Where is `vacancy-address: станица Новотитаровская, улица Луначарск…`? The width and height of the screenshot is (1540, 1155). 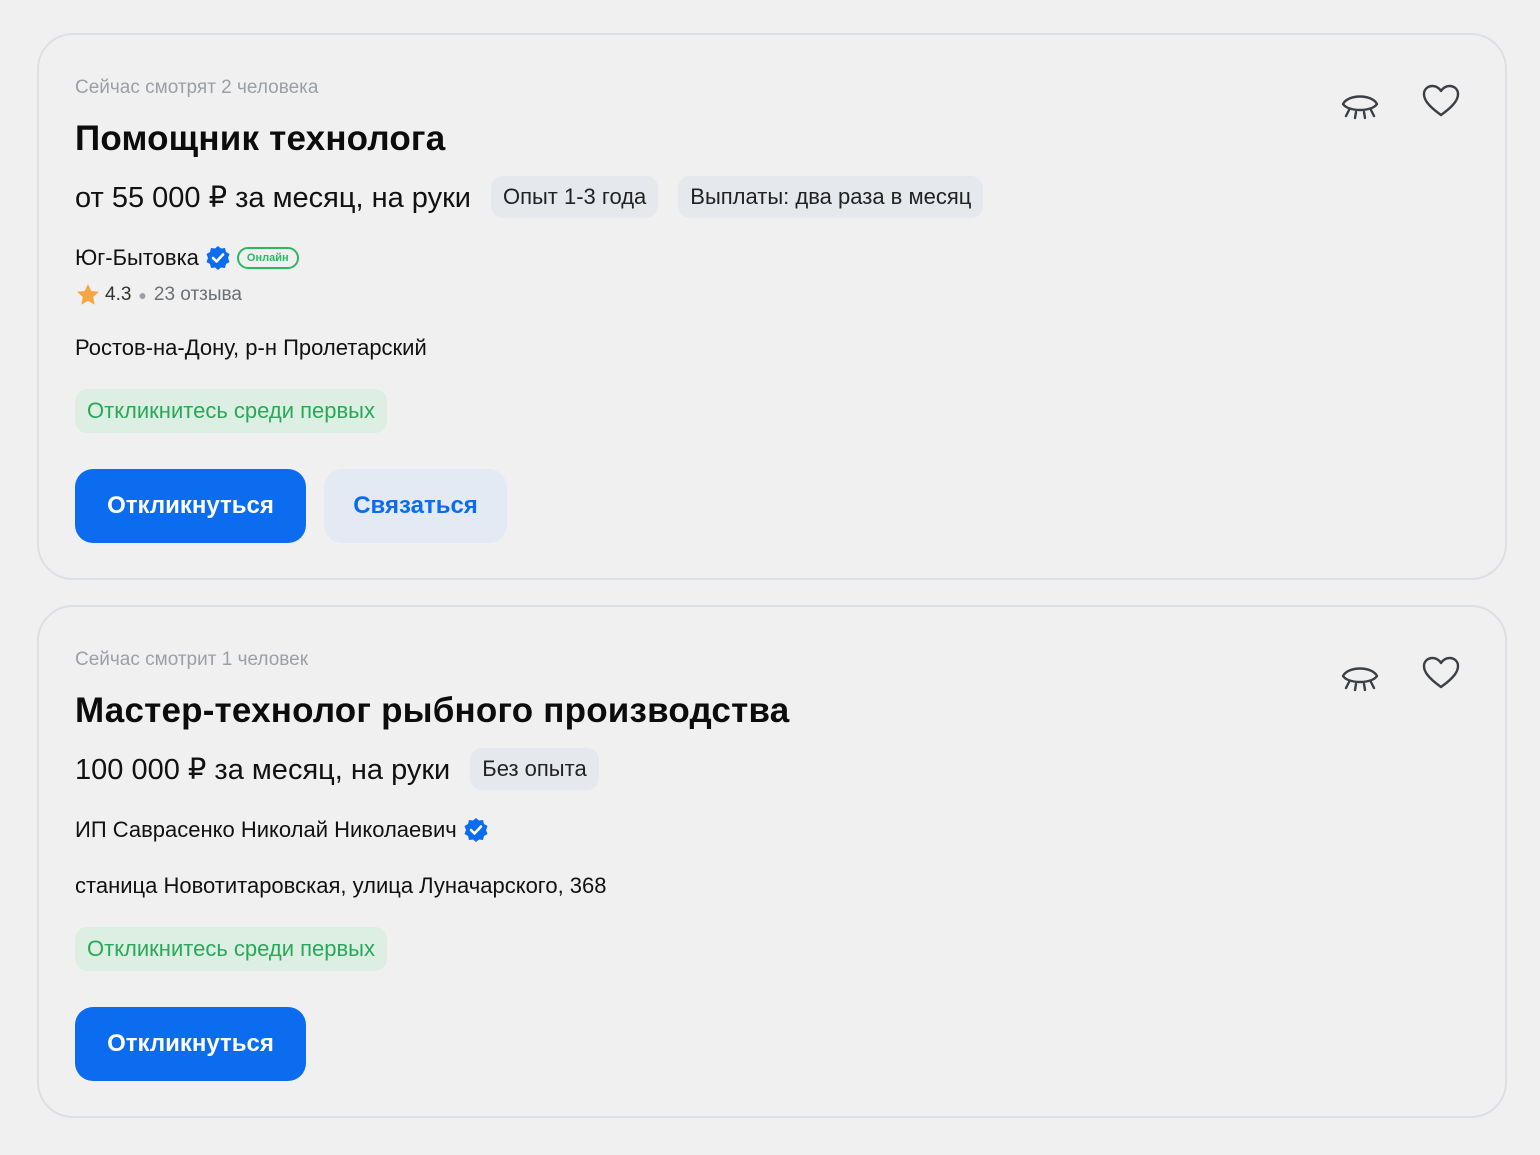
vacancy-address: станица Новотитаровская, улица Луначарск… is located at coordinates (341, 885).